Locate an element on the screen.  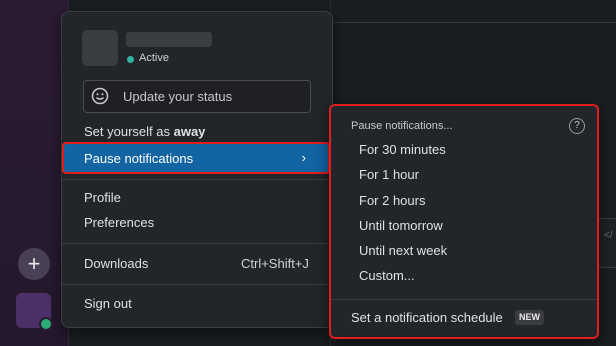
sign-out-item: Sign out is located at coordinates (108, 303).